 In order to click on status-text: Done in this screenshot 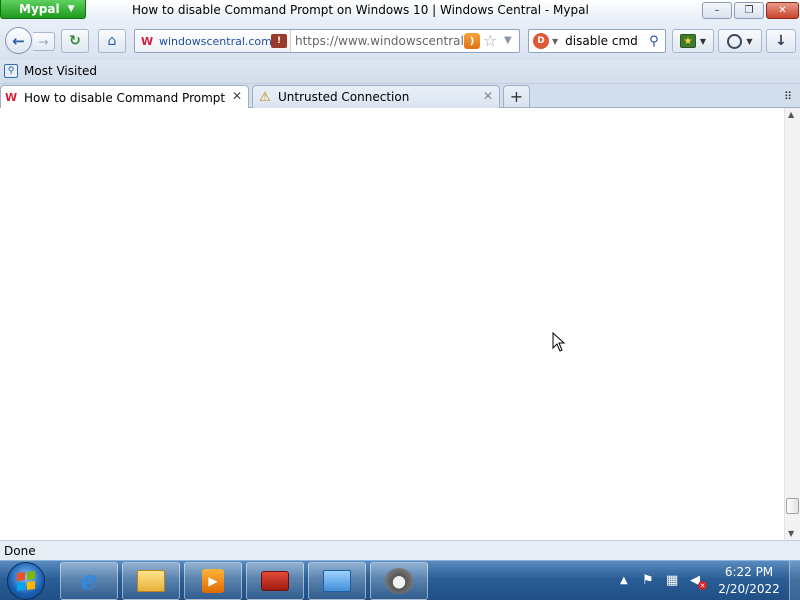, I will do `click(20, 551)`.